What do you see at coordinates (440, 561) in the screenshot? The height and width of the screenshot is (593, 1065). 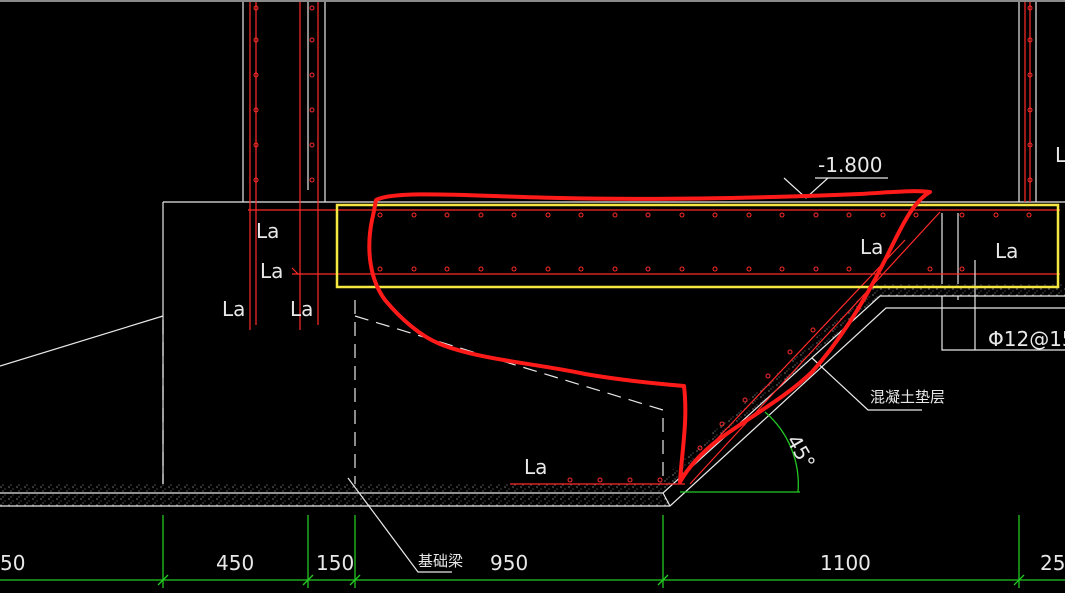 I see `beam-label: 基础梁` at bounding box center [440, 561].